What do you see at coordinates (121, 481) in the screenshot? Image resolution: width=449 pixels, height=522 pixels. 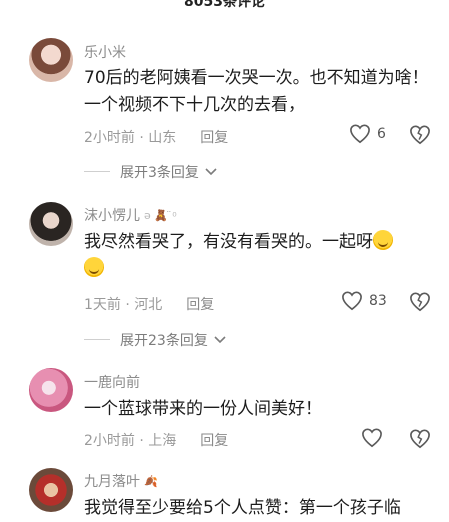 I see `comment-username: 九月落叶 🍂` at bounding box center [121, 481].